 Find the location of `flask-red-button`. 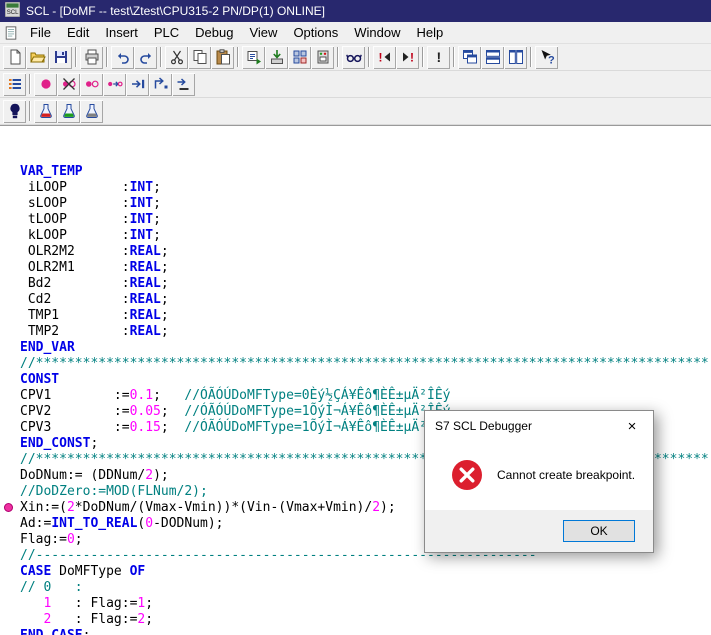

flask-red-button is located at coordinates (45, 111).